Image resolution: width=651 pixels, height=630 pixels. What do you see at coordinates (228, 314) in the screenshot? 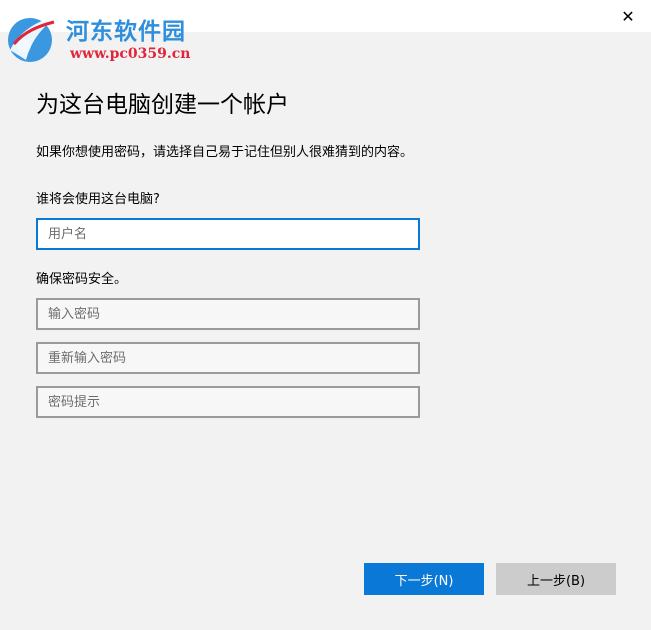
I see `password-input` at bounding box center [228, 314].